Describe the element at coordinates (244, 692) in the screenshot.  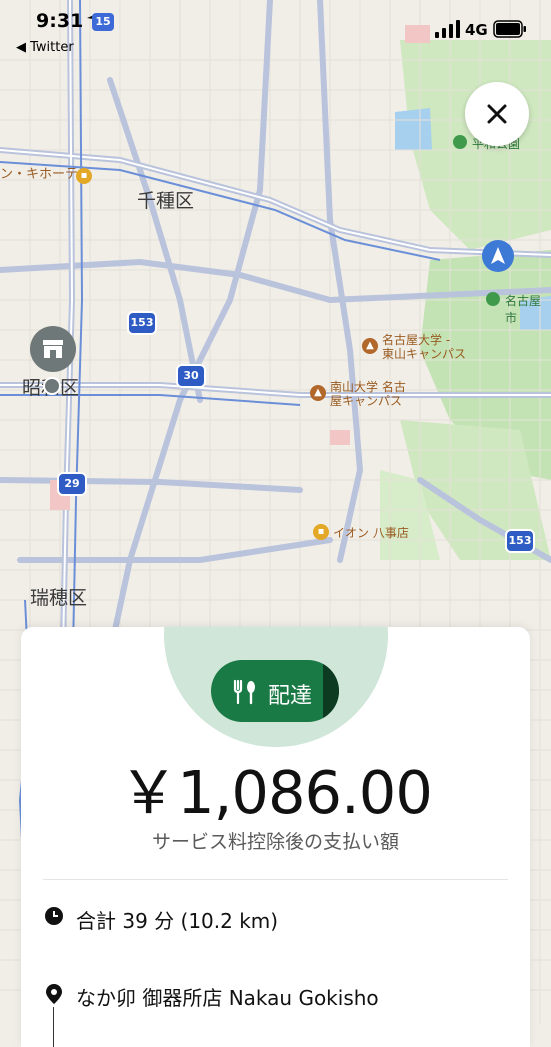
I see `fork-knife-icon` at that location.